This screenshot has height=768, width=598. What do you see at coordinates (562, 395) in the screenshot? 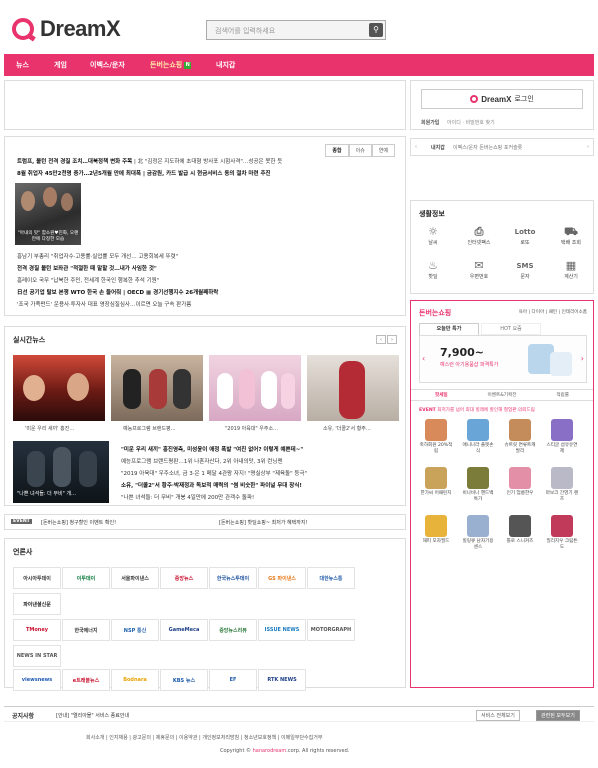
I see `category-rate: 적립률` at bounding box center [562, 395].